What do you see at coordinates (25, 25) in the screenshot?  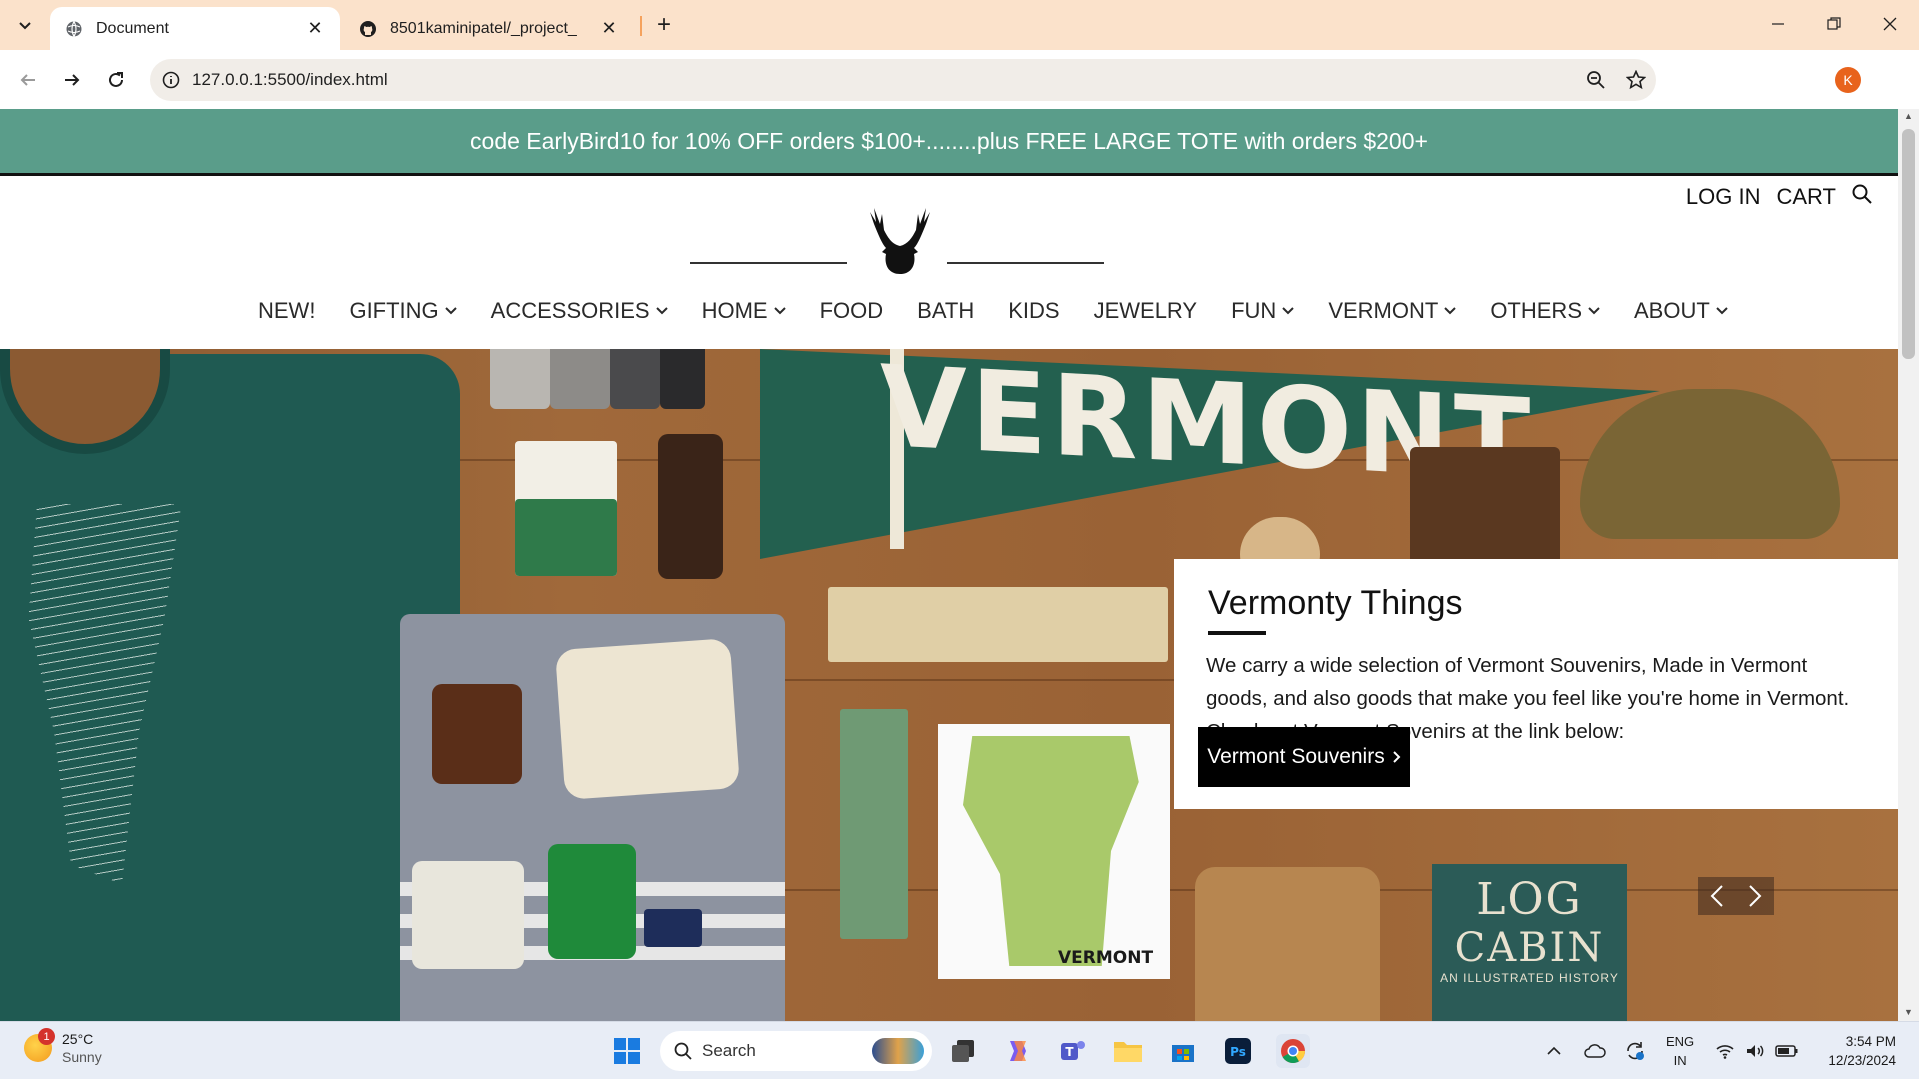 I see `tab-search-button` at bounding box center [25, 25].